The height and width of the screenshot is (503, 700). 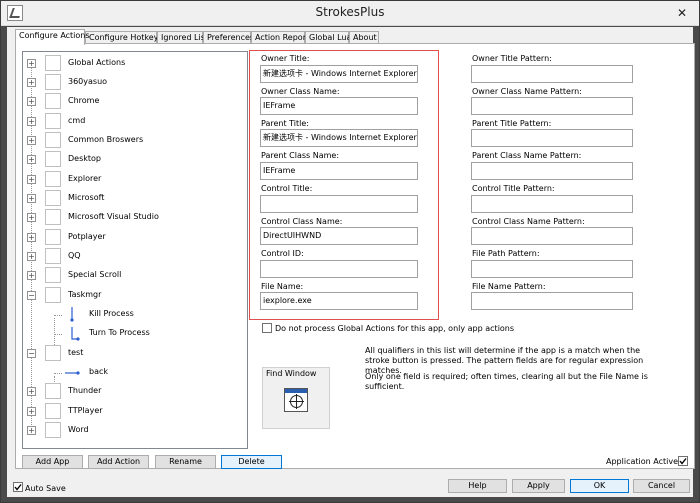 What do you see at coordinates (552, 74) in the screenshot?
I see `owner-title-pattern-field` at bounding box center [552, 74].